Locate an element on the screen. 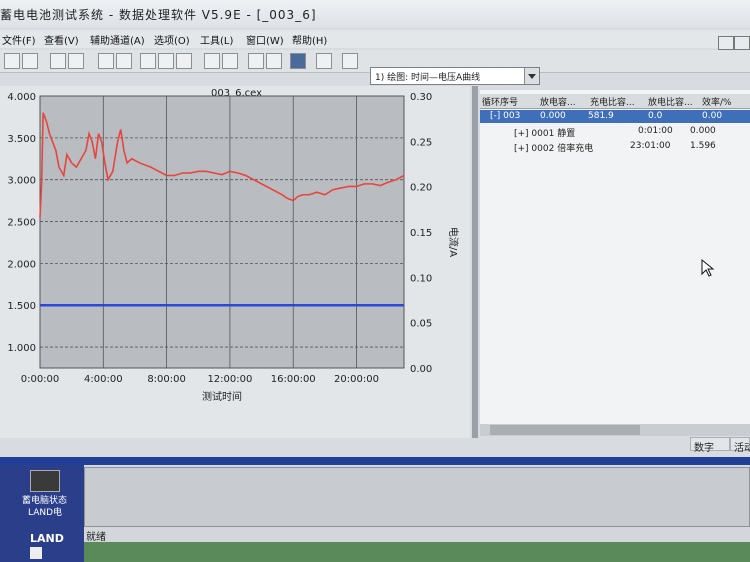  shortcut-arrow-icon is located at coordinates (36, 553).